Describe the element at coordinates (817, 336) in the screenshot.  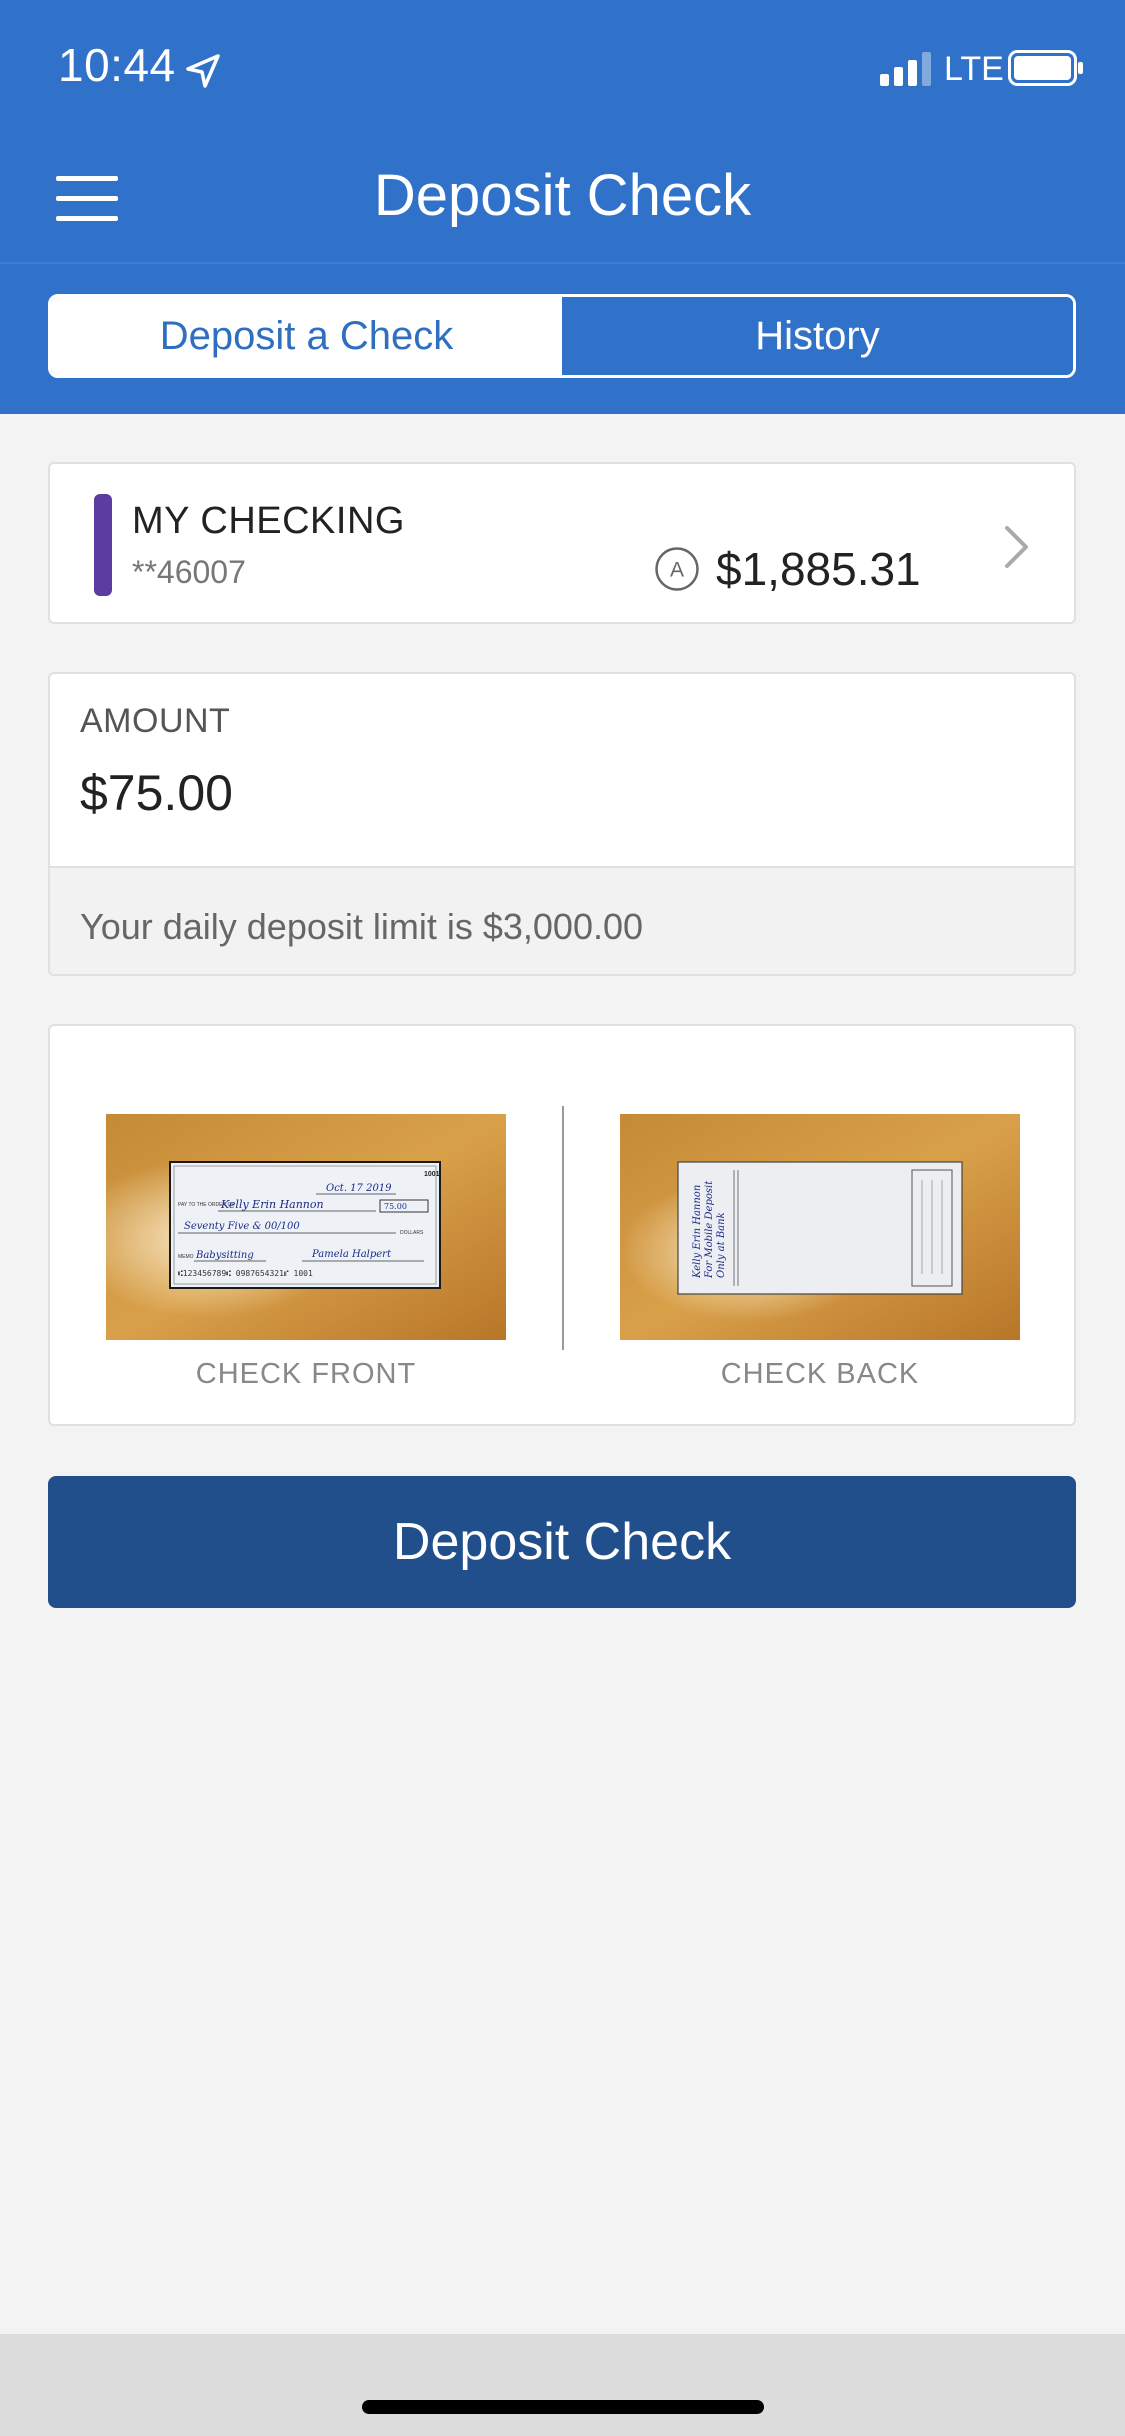
I see `tab-history: History` at that location.